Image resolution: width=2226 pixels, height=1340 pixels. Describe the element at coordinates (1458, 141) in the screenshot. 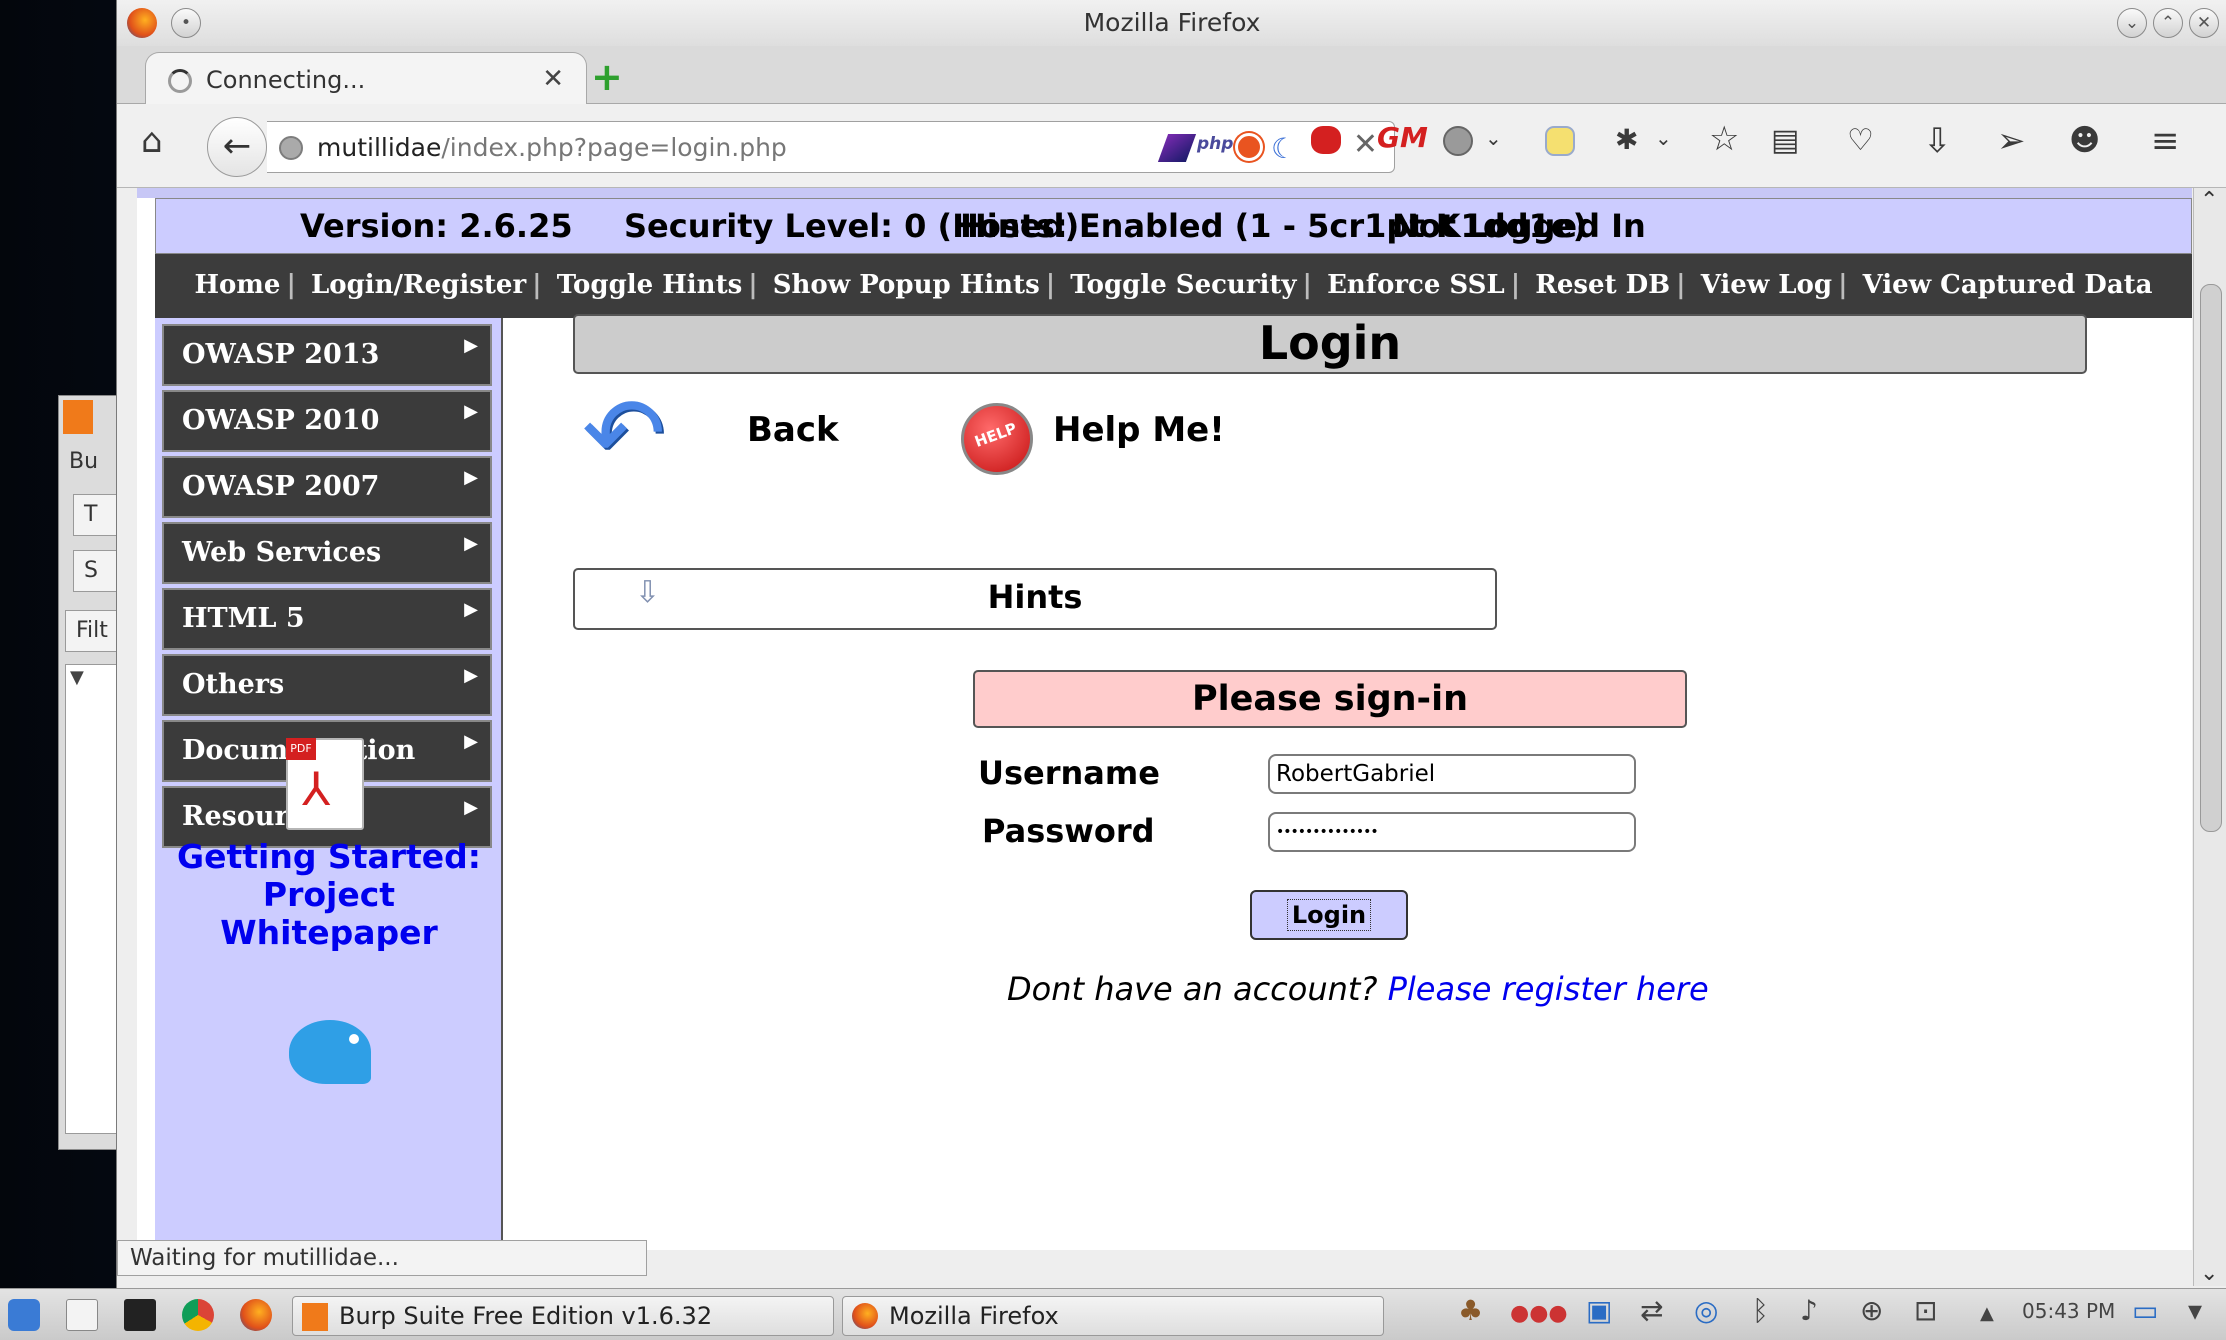

I see `privacy-icon` at that location.